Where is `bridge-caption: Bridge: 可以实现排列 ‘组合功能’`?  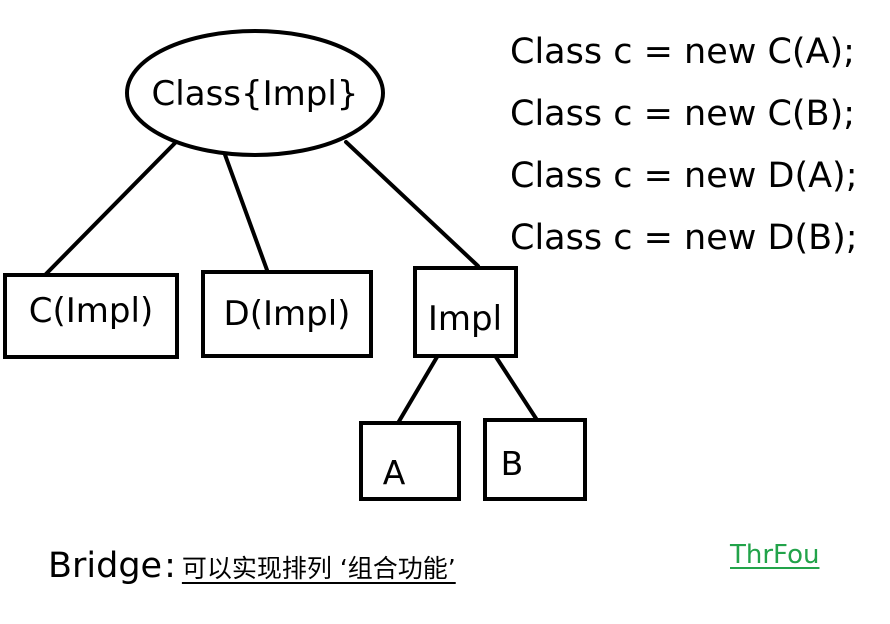
bridge-caption: Bridge: 可以实现排列 ‘组合功能’ is located at coordinates (262, 566).